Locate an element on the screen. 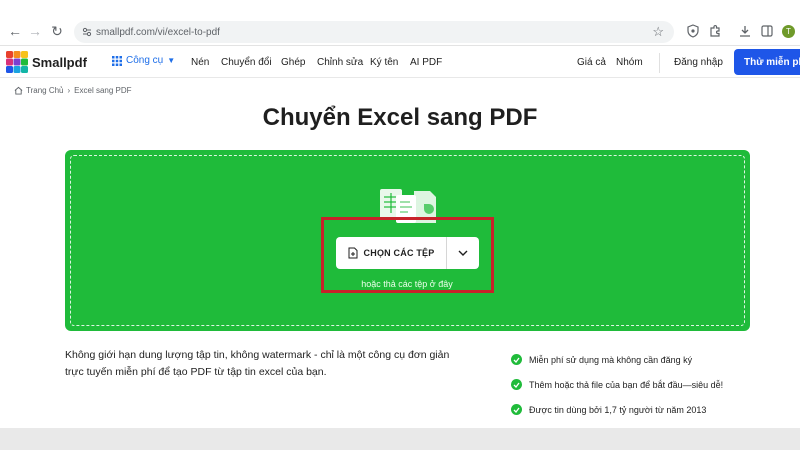 The height and width of the screenshot is (450, 800). forward-icon: → is located at coordinates (35, 31).